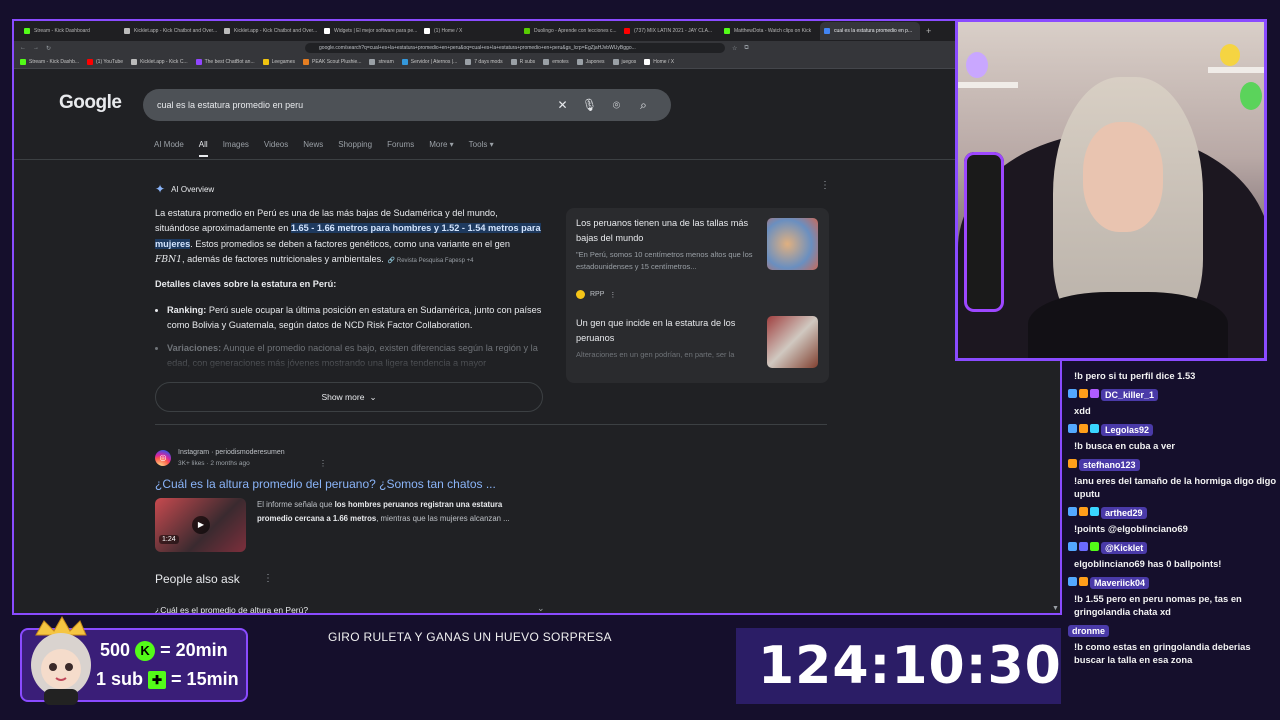 The height and width of the screenshot is (720, 1280). Describe the element at coordinates (527, 31) in the screenshot. I see `favicon-icon` at that location.